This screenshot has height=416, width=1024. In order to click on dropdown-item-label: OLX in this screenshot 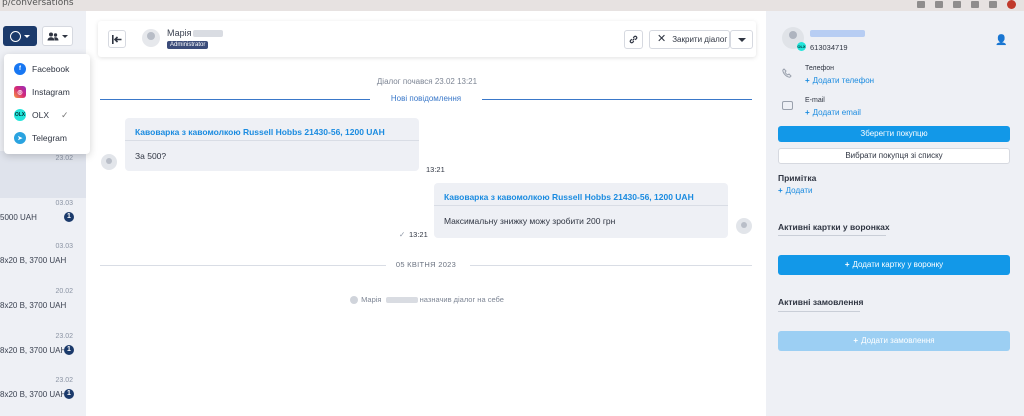, I will do `click(41, 115)`.